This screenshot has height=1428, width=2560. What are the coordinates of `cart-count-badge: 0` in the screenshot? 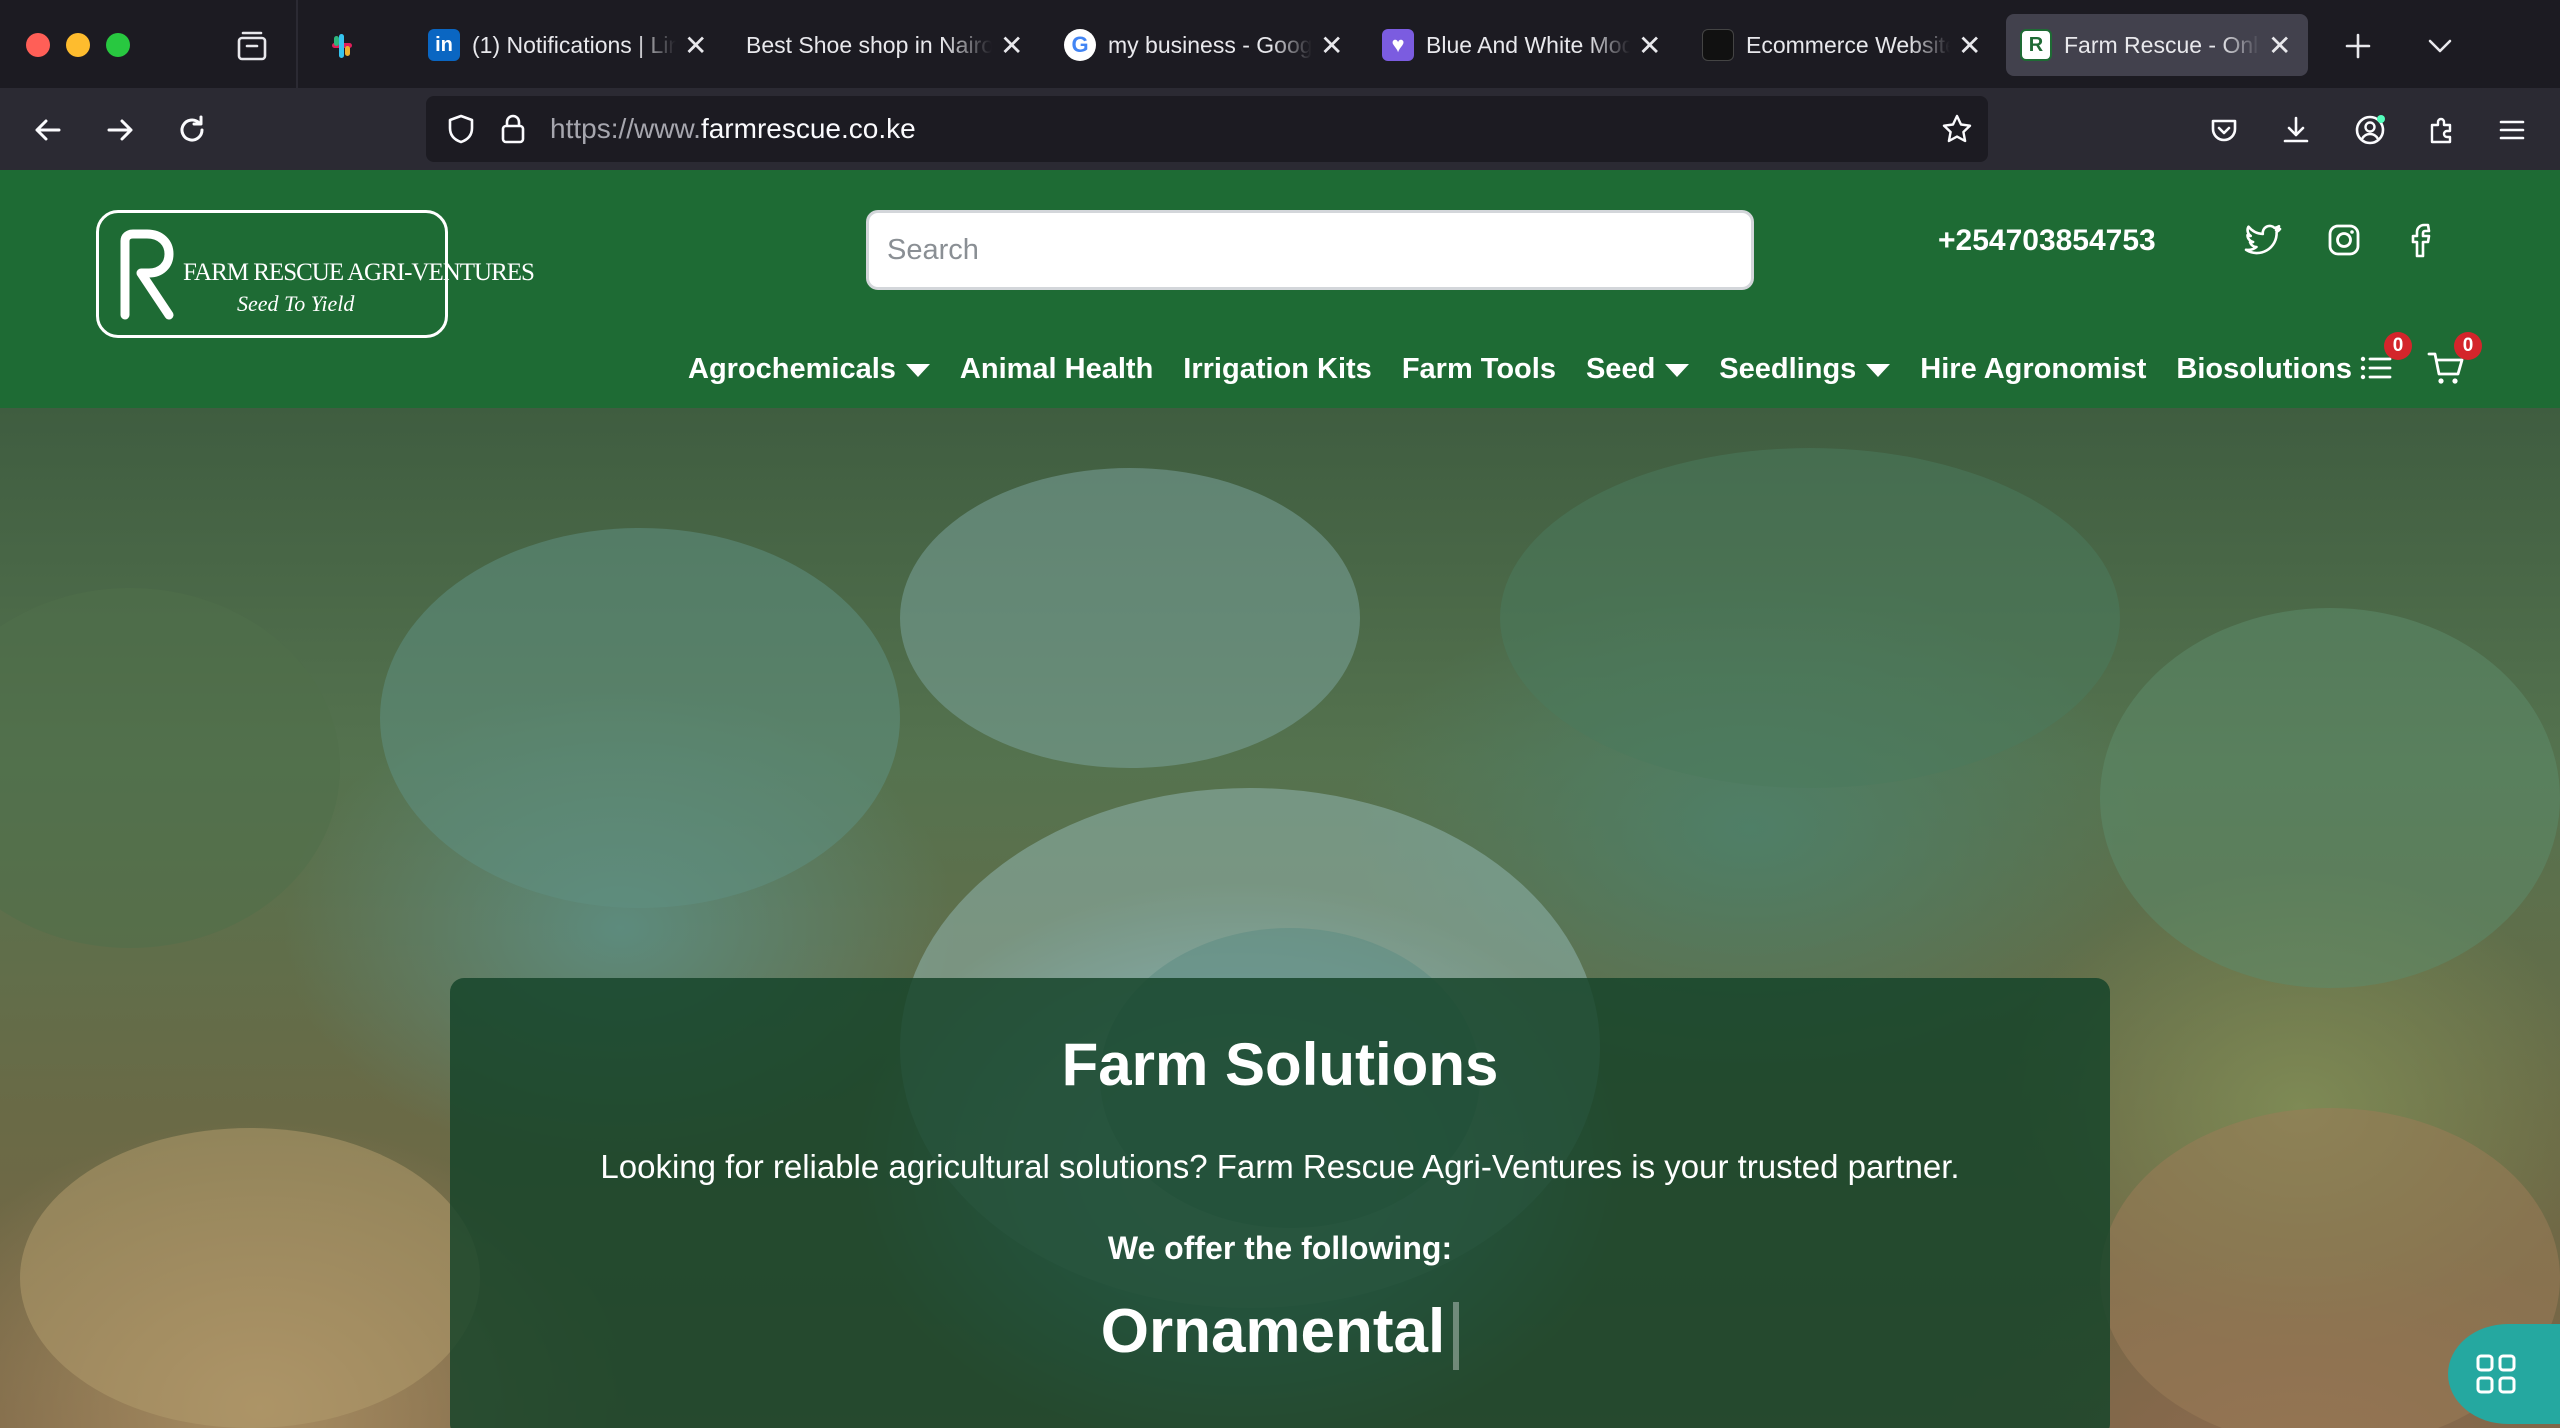 It's located at (2468, 346).